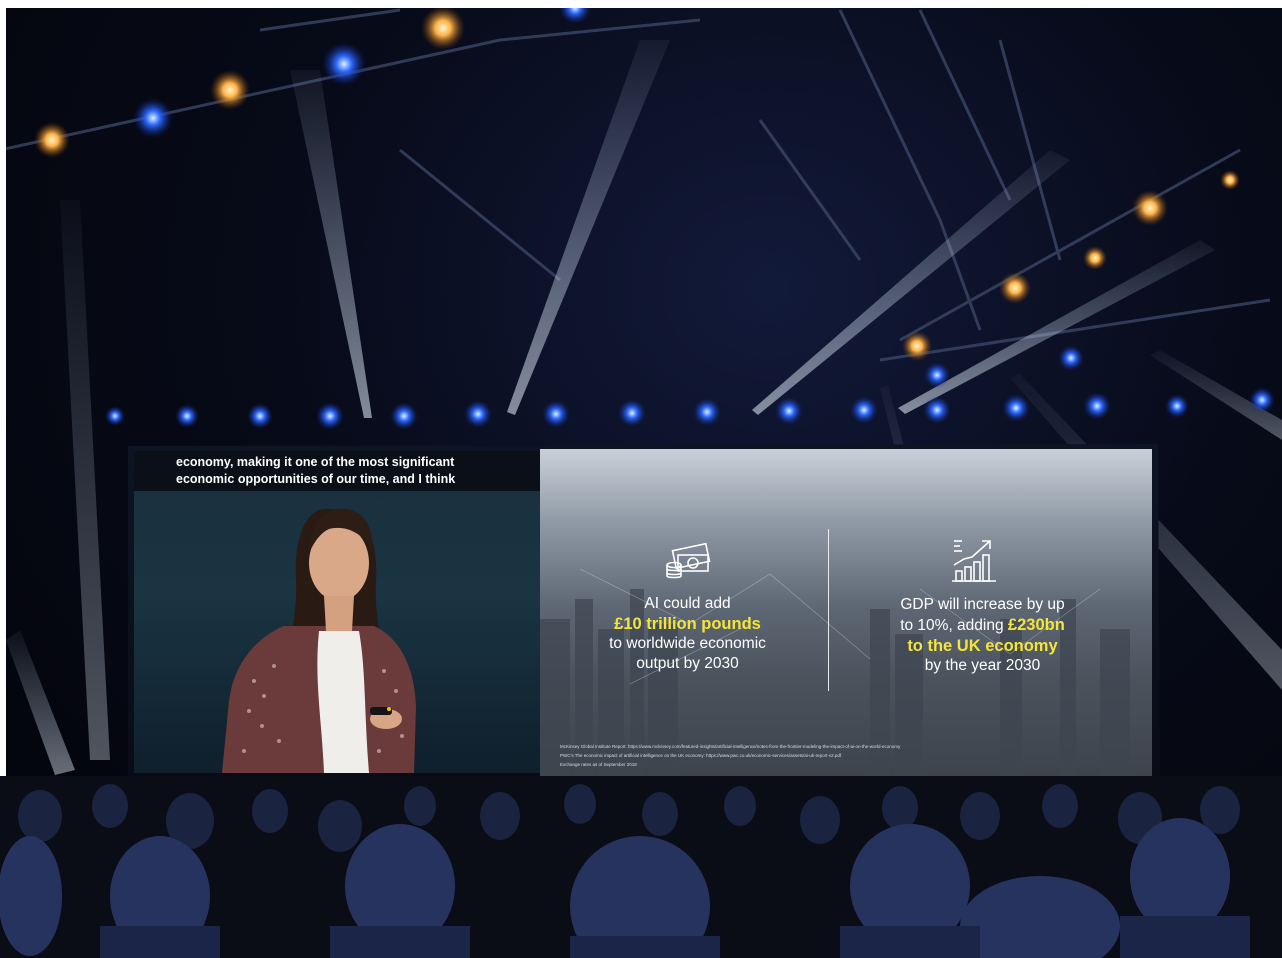 The height and width of the screenshot is (958, 1282). I want to click on stat-line-1: GDP will increase by up, so click(982, 604).